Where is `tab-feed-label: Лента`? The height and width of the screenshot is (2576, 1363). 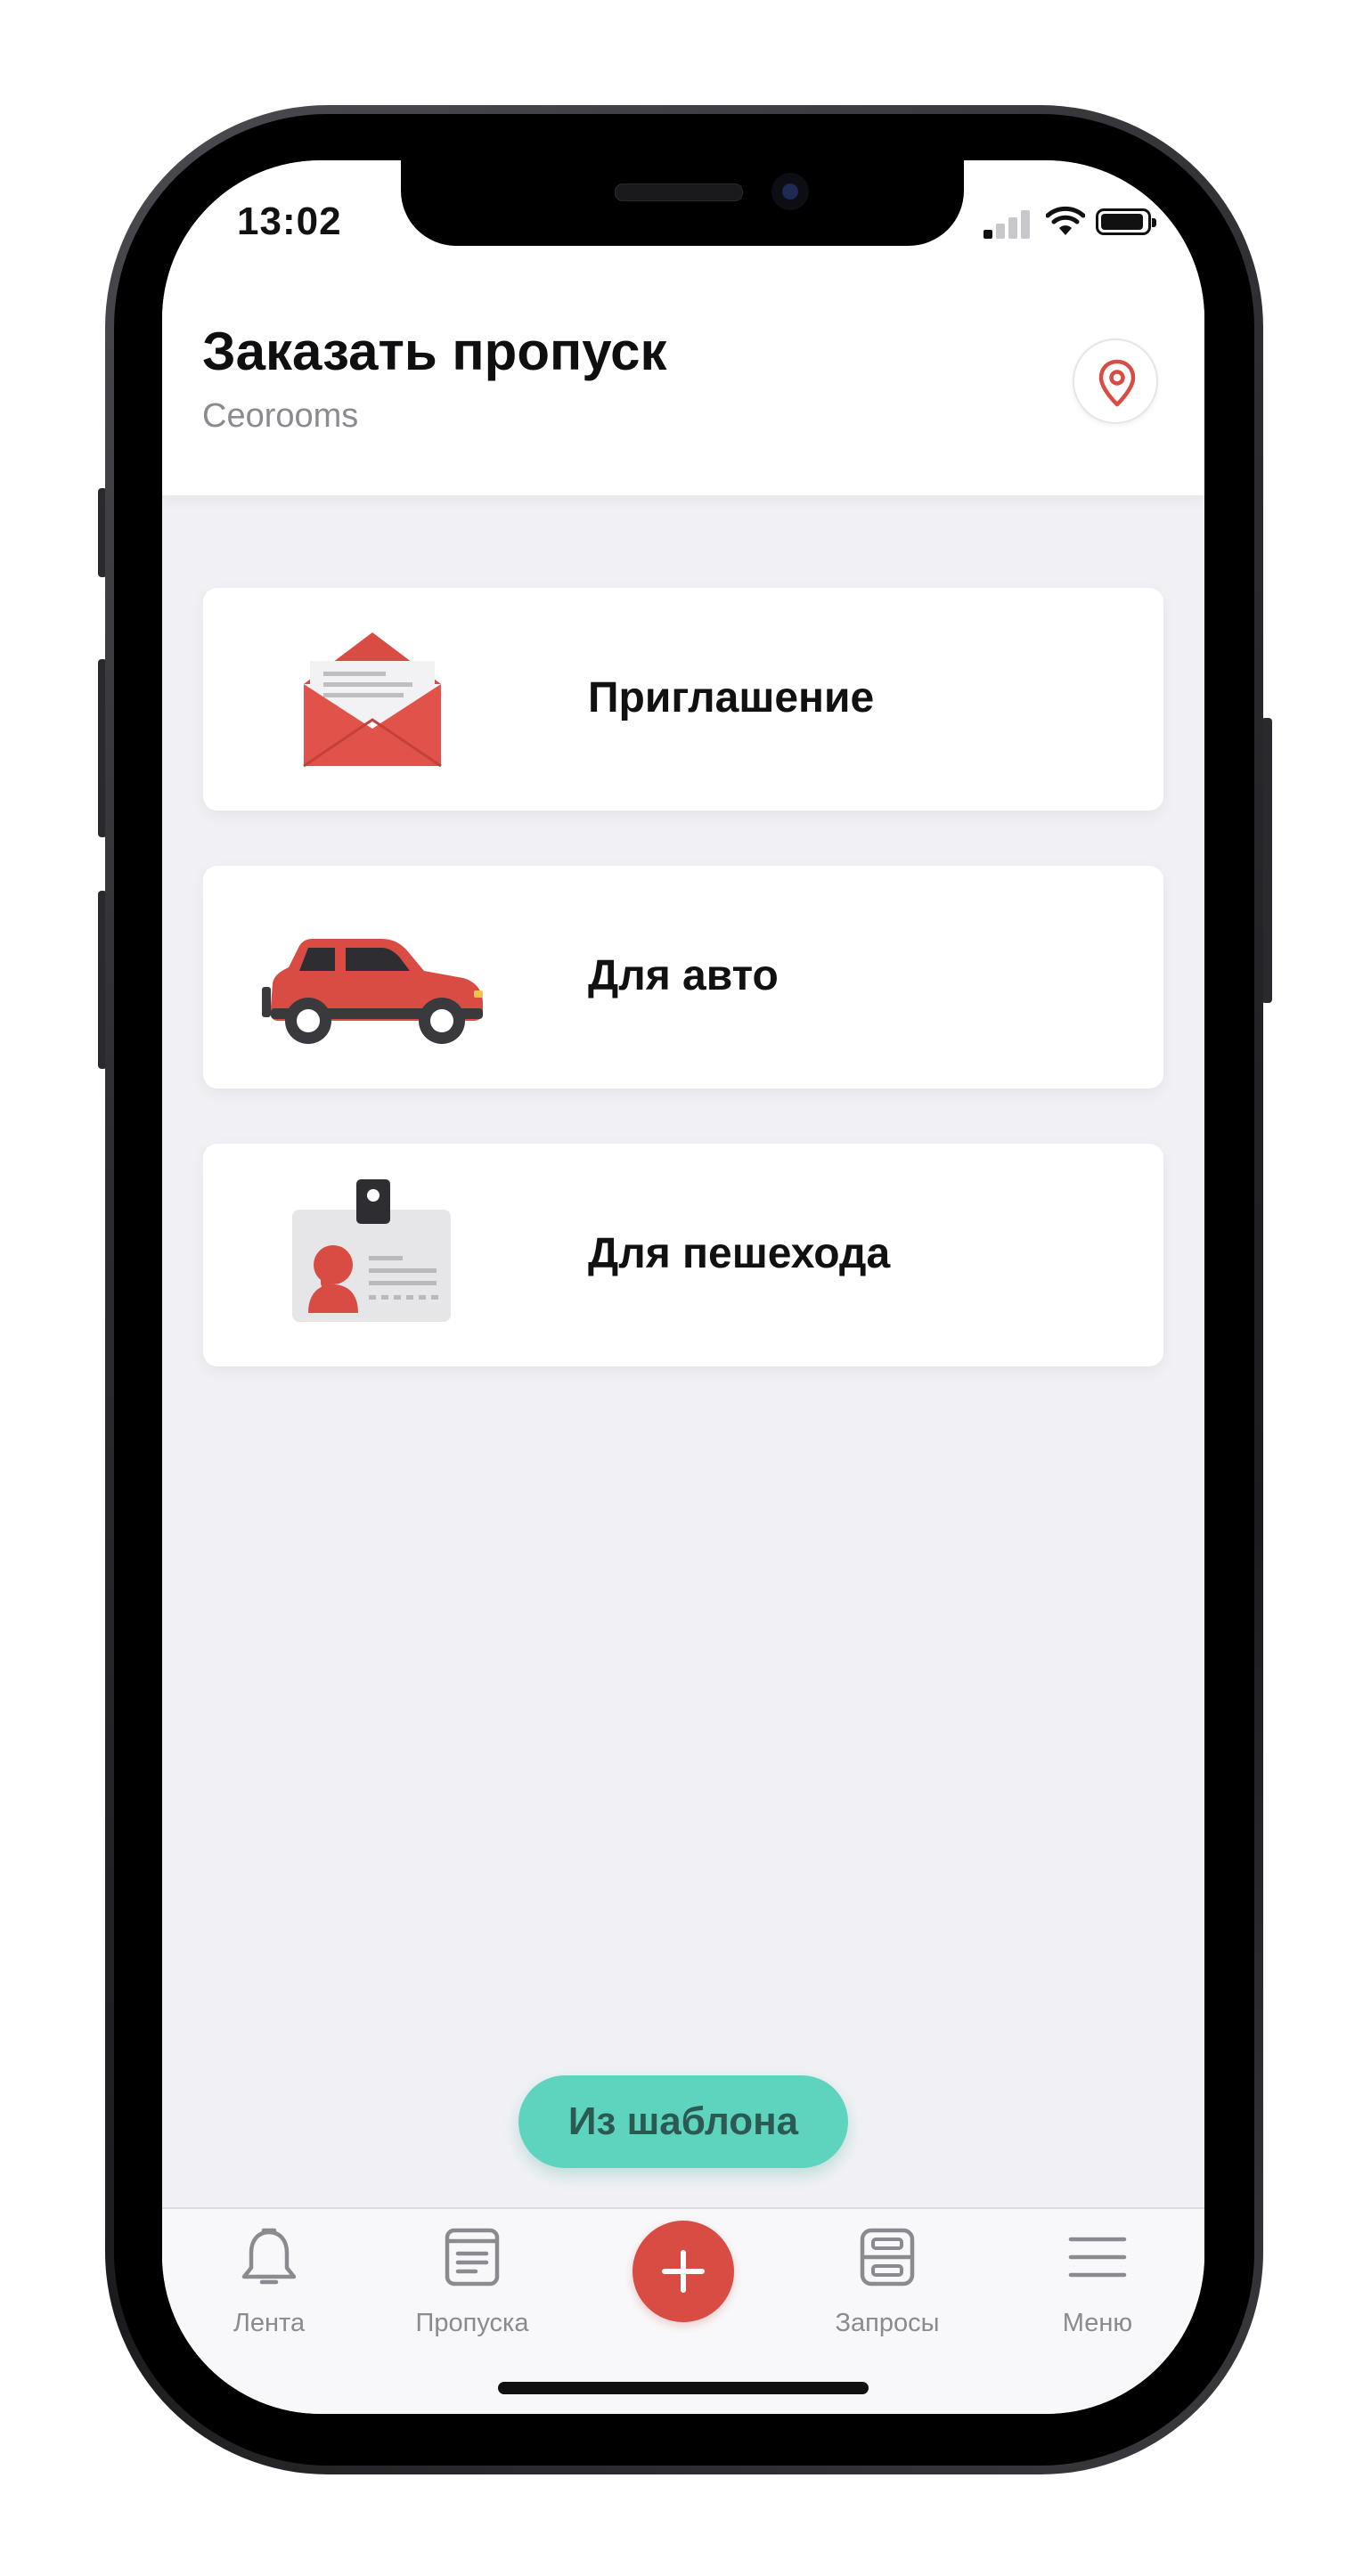 tab-feed-label: Лента is located at coordinates (270, 2323).